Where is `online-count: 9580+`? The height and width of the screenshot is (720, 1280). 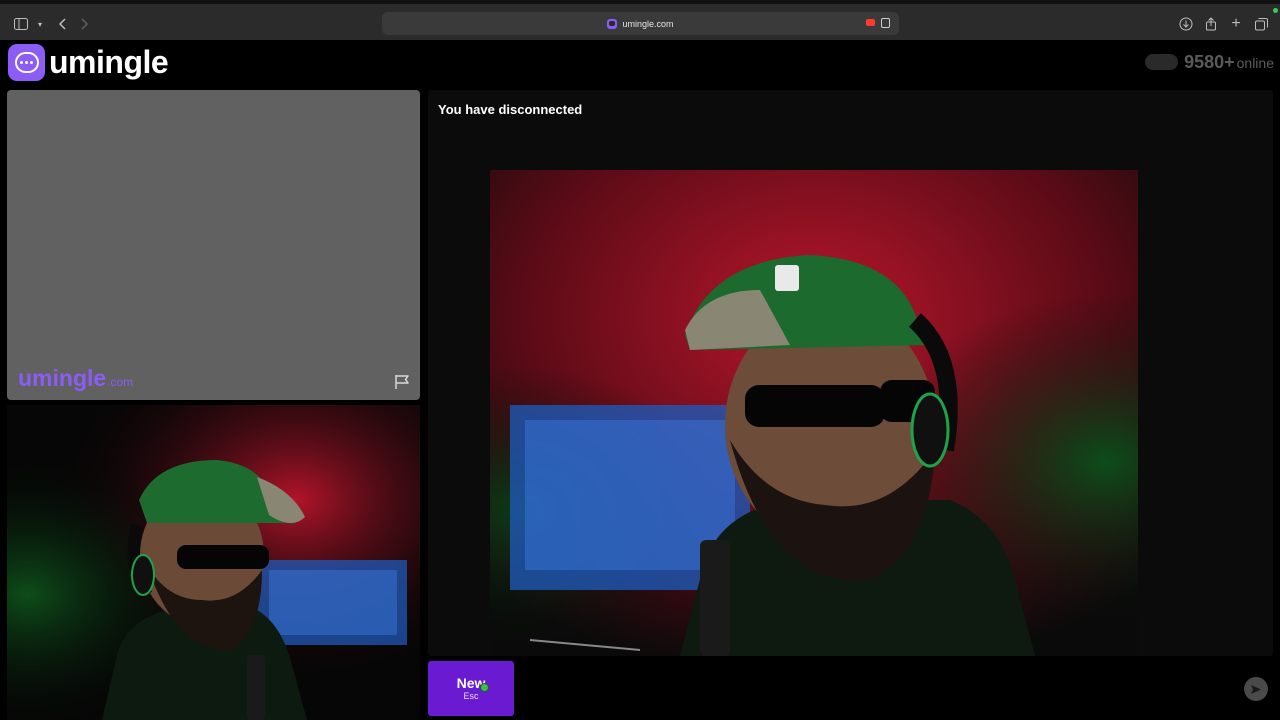
online-count: 9580+ is located at coordinates (1209, 62).